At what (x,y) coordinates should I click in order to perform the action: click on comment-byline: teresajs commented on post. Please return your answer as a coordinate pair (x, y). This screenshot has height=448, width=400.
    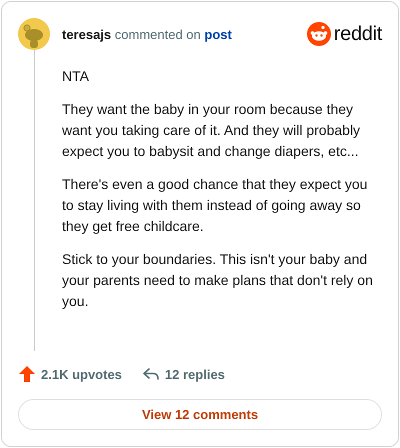
    Looking at the image, I should click on (147, 34).